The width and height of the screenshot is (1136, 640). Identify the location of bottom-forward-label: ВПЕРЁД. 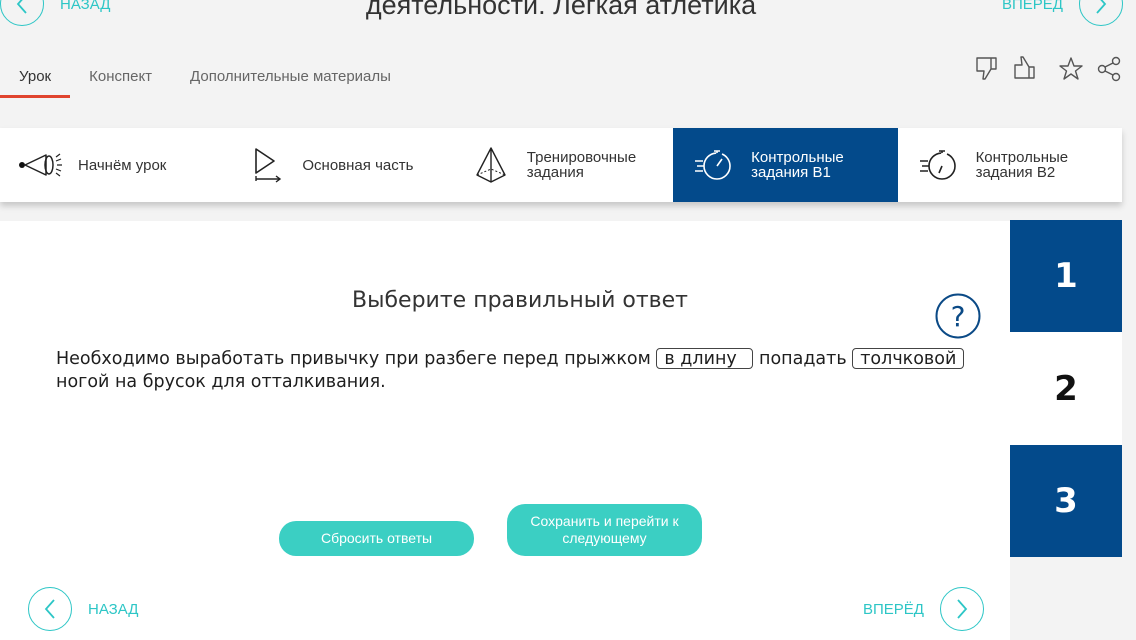
(893, 609).